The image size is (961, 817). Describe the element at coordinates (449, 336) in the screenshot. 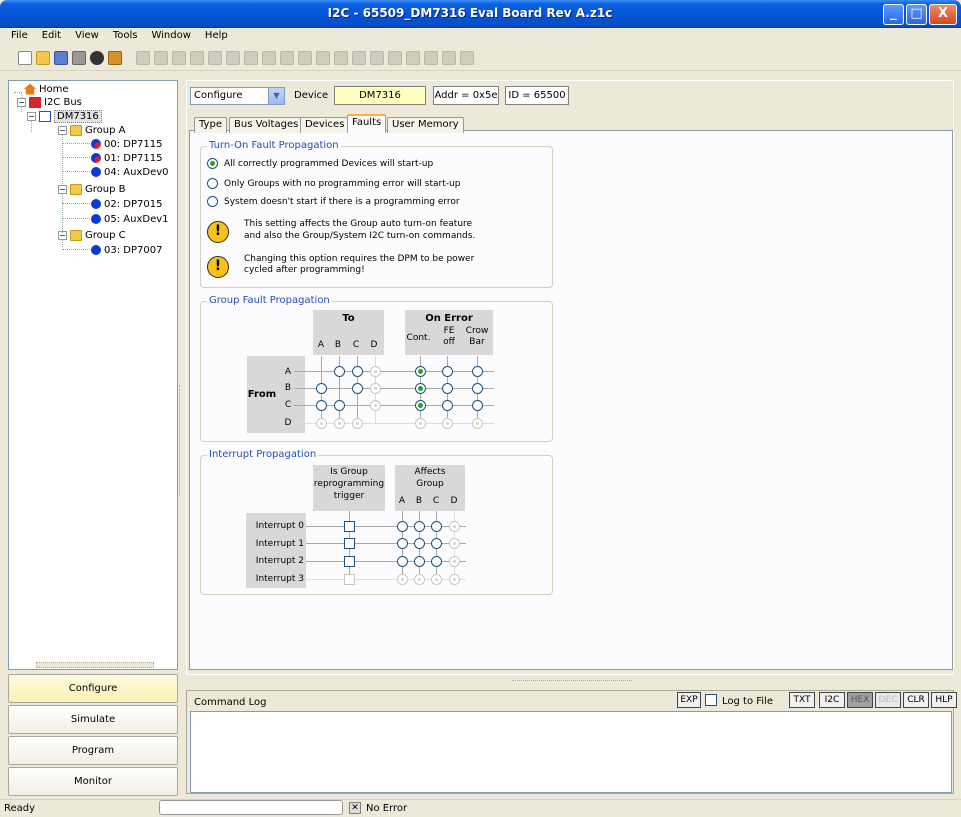

I see `on-error-fe-off: FE off` at that location.